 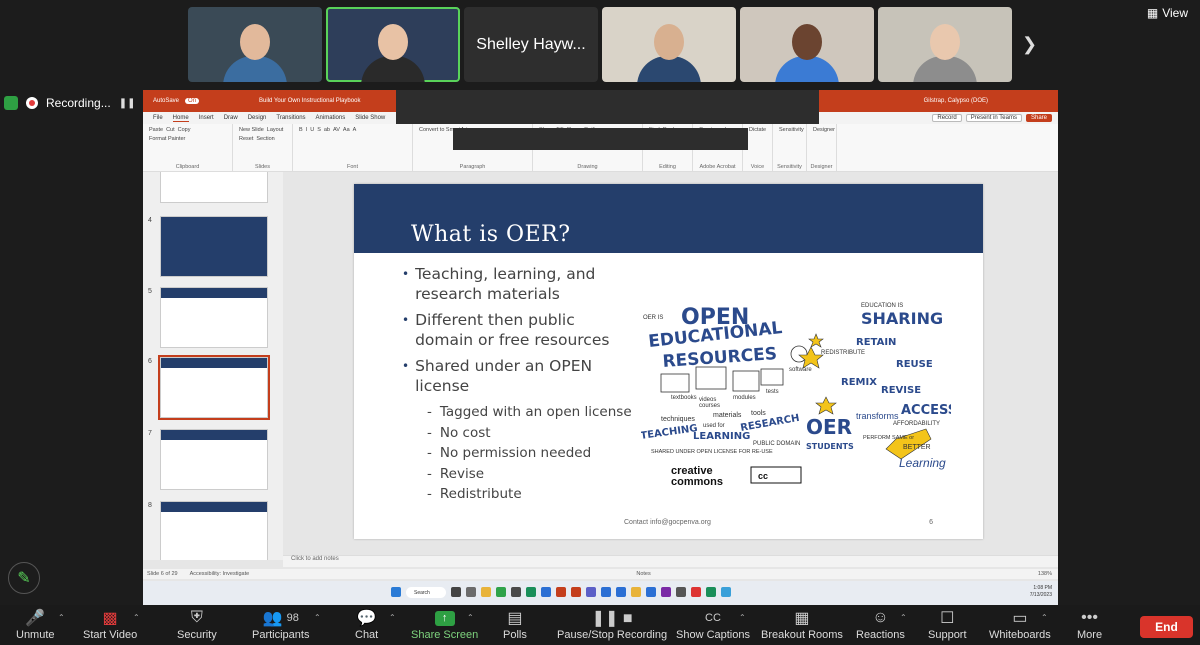 What do you see at coordinates (1167, 13) in the screenshot?
I see `view-button: ▦ View` at bounding box center [1167, 13].